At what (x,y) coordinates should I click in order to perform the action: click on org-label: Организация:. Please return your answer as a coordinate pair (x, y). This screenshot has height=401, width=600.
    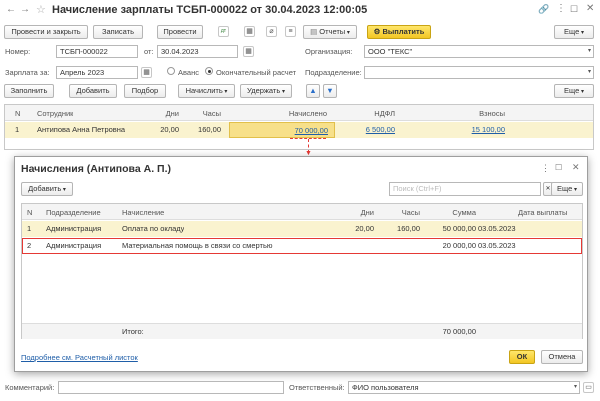
    Looking at the image, I should click on (329, 51).